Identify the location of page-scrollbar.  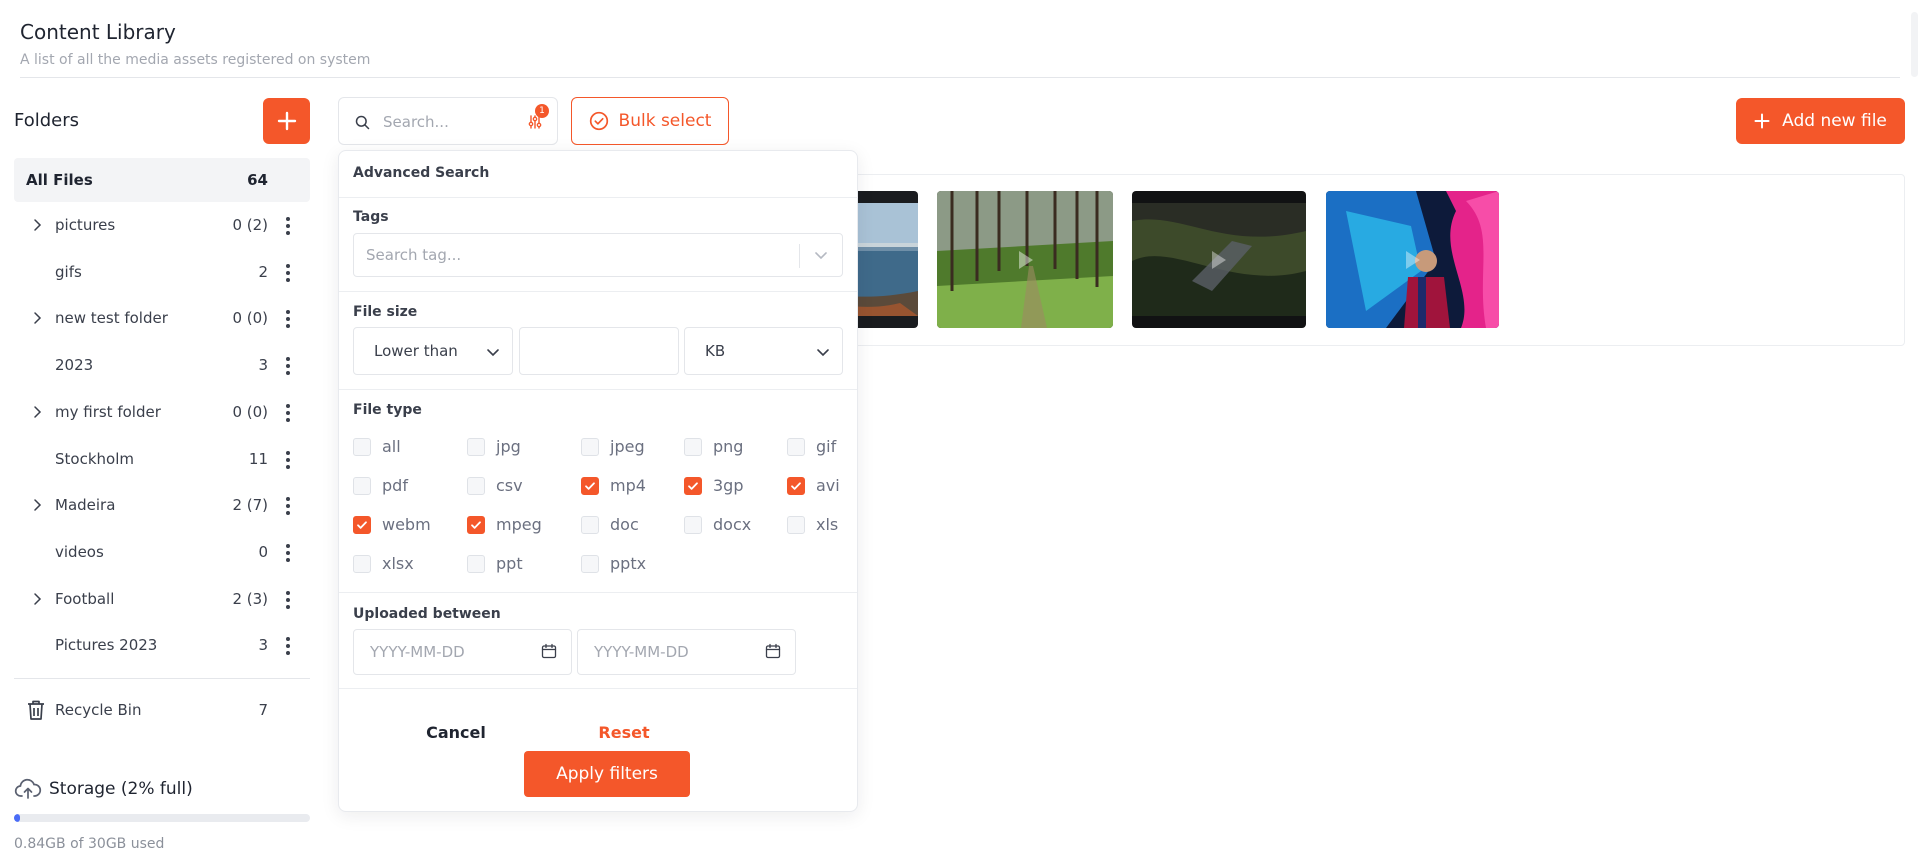
(1914, 434).